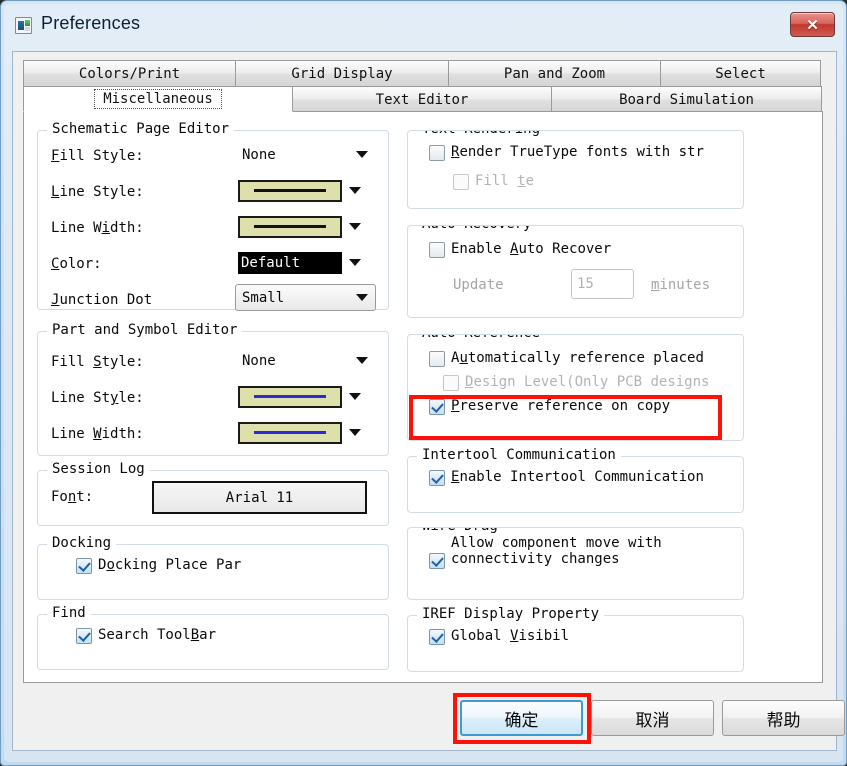  Describe the element at coordinates (305, 226) in the screenshot. I see `combo-schematic-line-width` at that location.